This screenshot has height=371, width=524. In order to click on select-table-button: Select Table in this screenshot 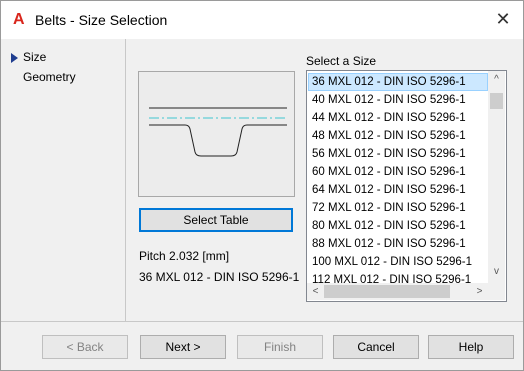, I will do `click(216, 220)`.